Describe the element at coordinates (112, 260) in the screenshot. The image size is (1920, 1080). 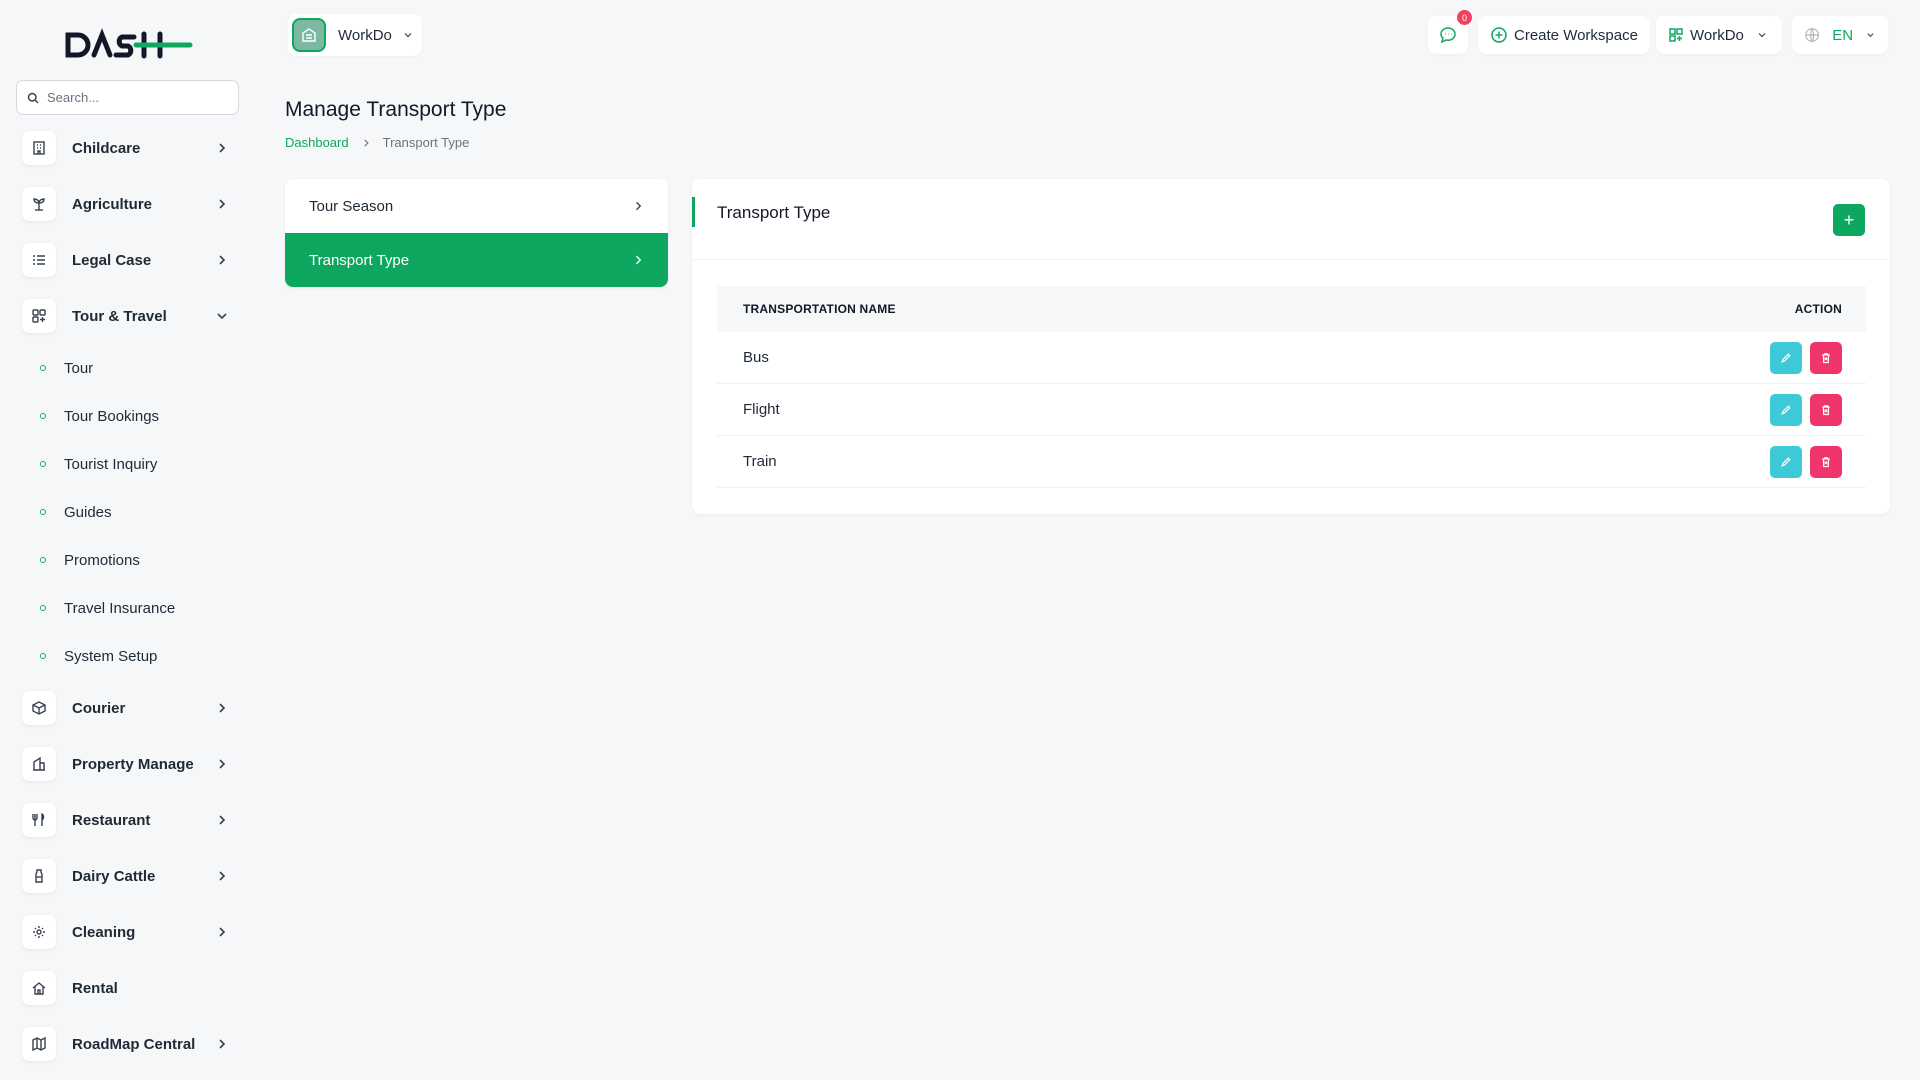
I see `sidebar-item-label: Legal Case` at that location.